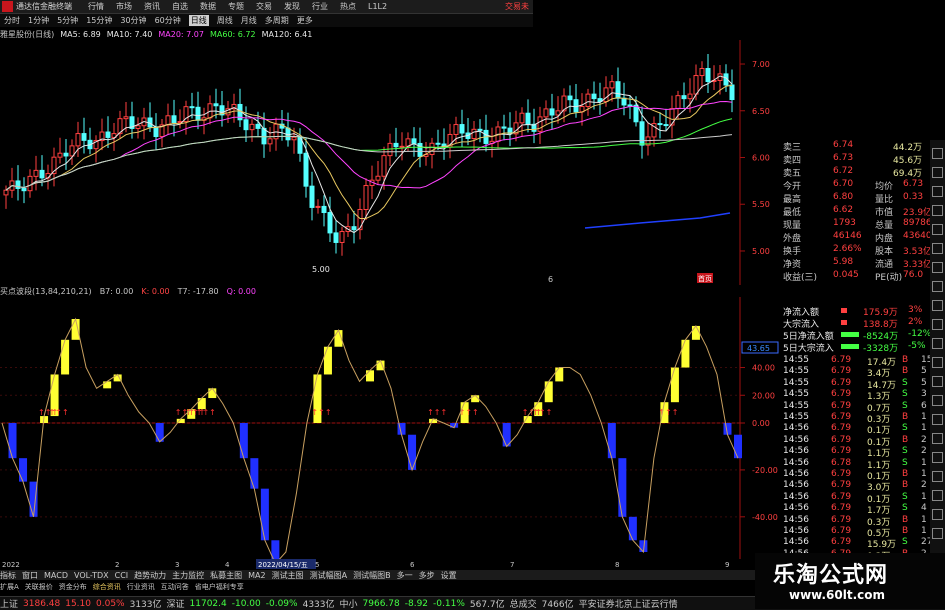 The image size is (945, 610). What do you see at coordinates (30, 575) in the screenshot?
I see `indicator-tab: 窗口` at bounding box center [30, 575].